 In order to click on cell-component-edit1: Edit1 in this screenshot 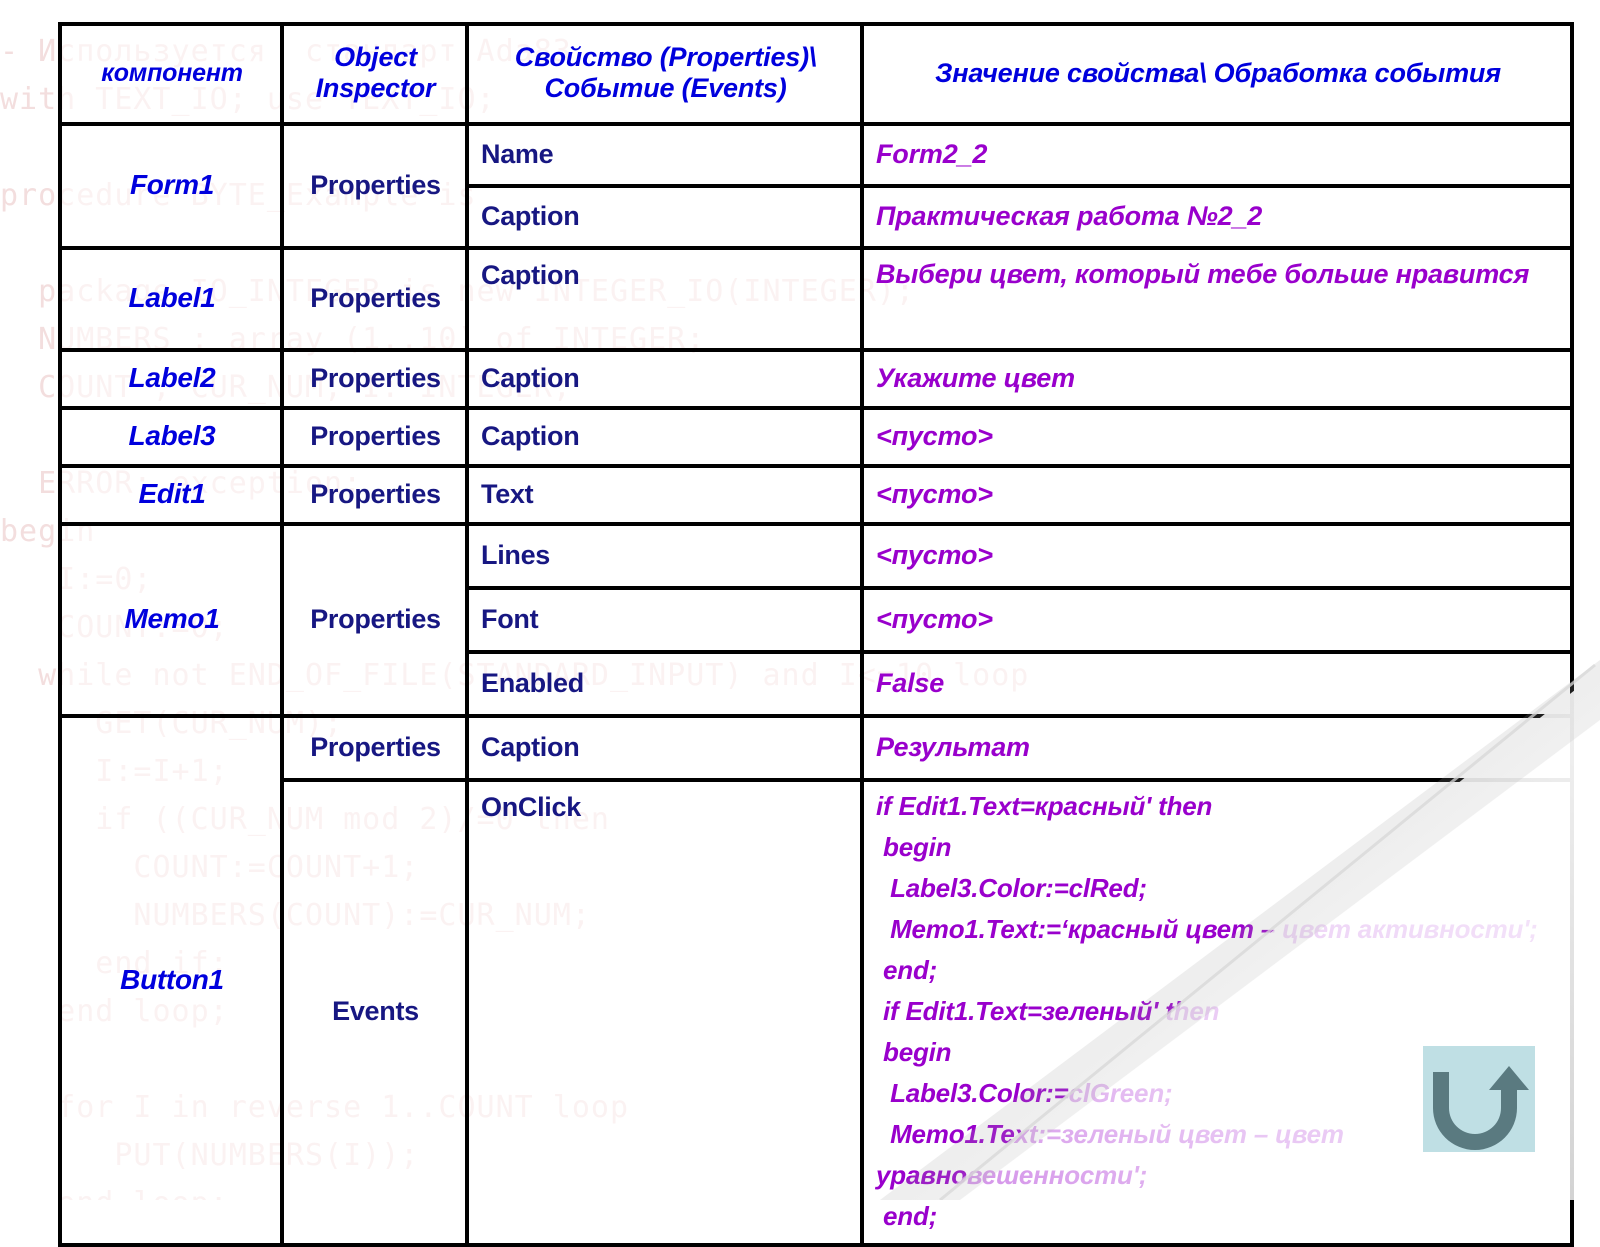, I will do `click(171, 495)`.